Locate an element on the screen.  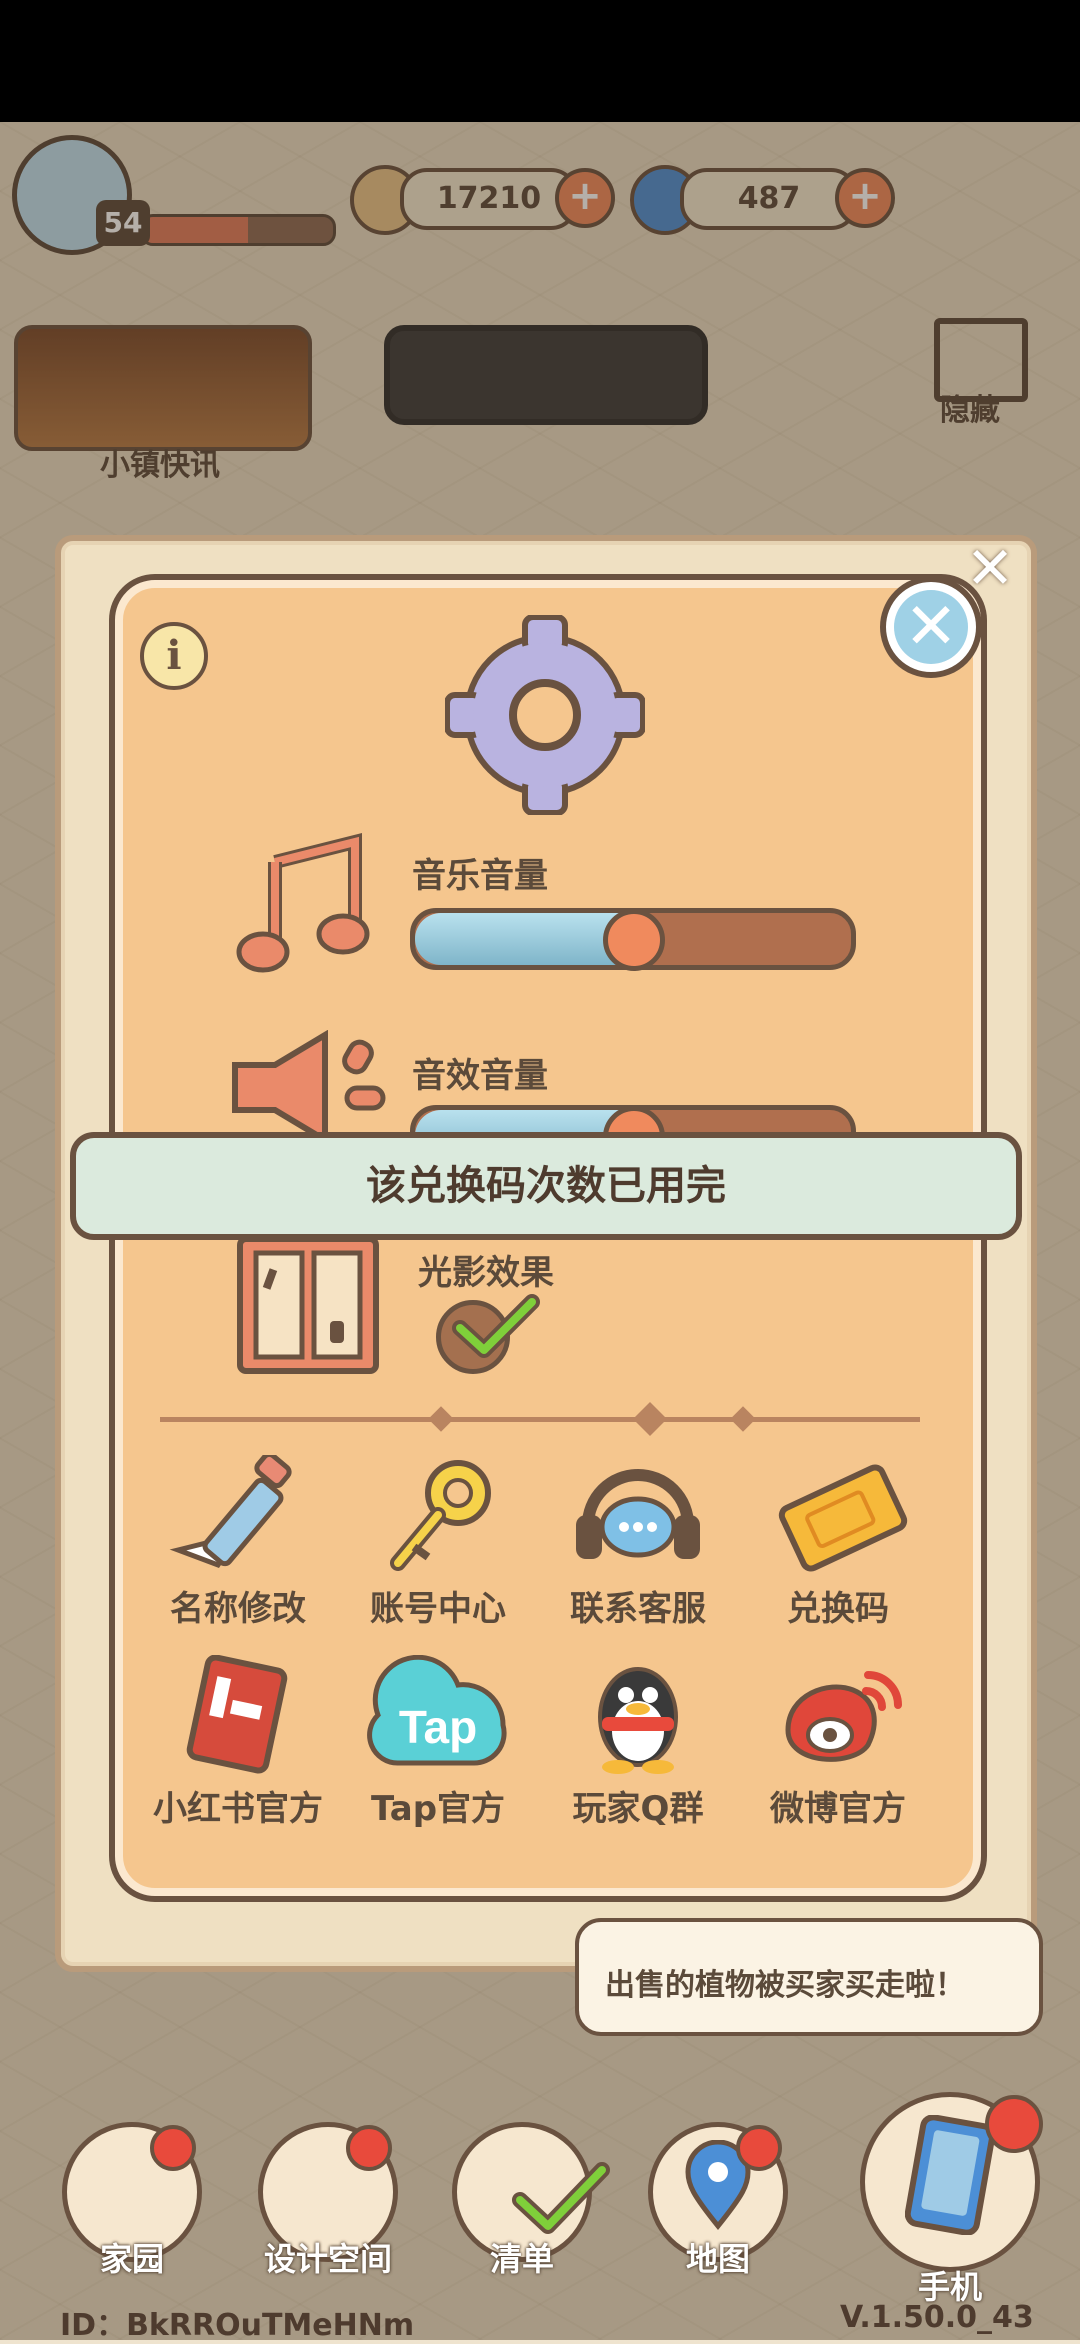
app-version: V.1.50.0_43 is located at coordinates (937, 2317).